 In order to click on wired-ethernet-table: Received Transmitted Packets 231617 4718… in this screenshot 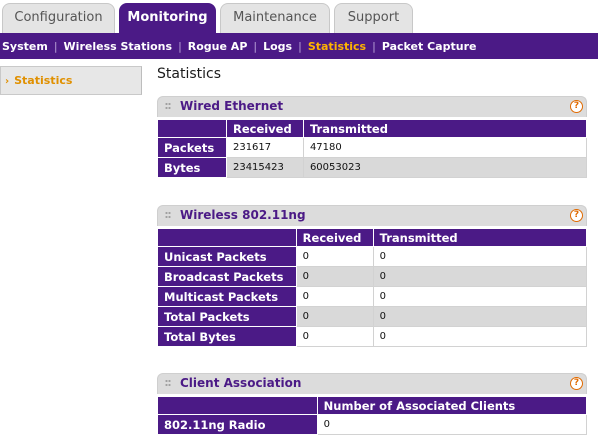, I will do `click(372, 148)`.